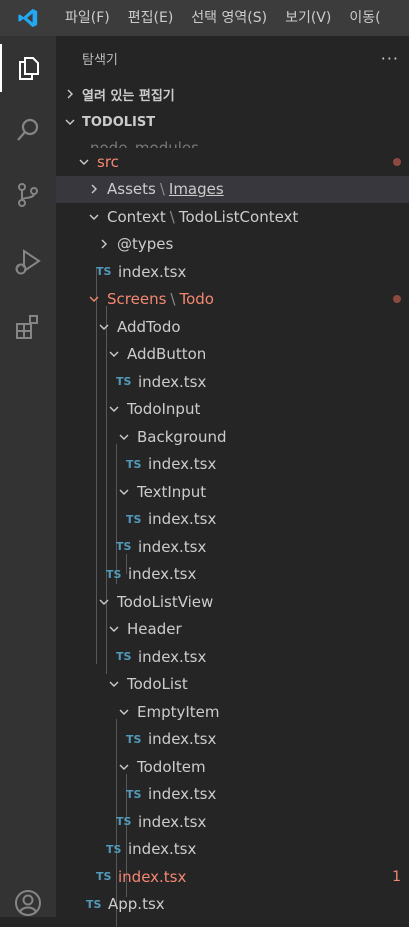 This screenshot has height=927, width=409. What do you see at coordinates (28, 68) in the screenshot?
I see `explorer-icon` at bounding box center [28, 68].